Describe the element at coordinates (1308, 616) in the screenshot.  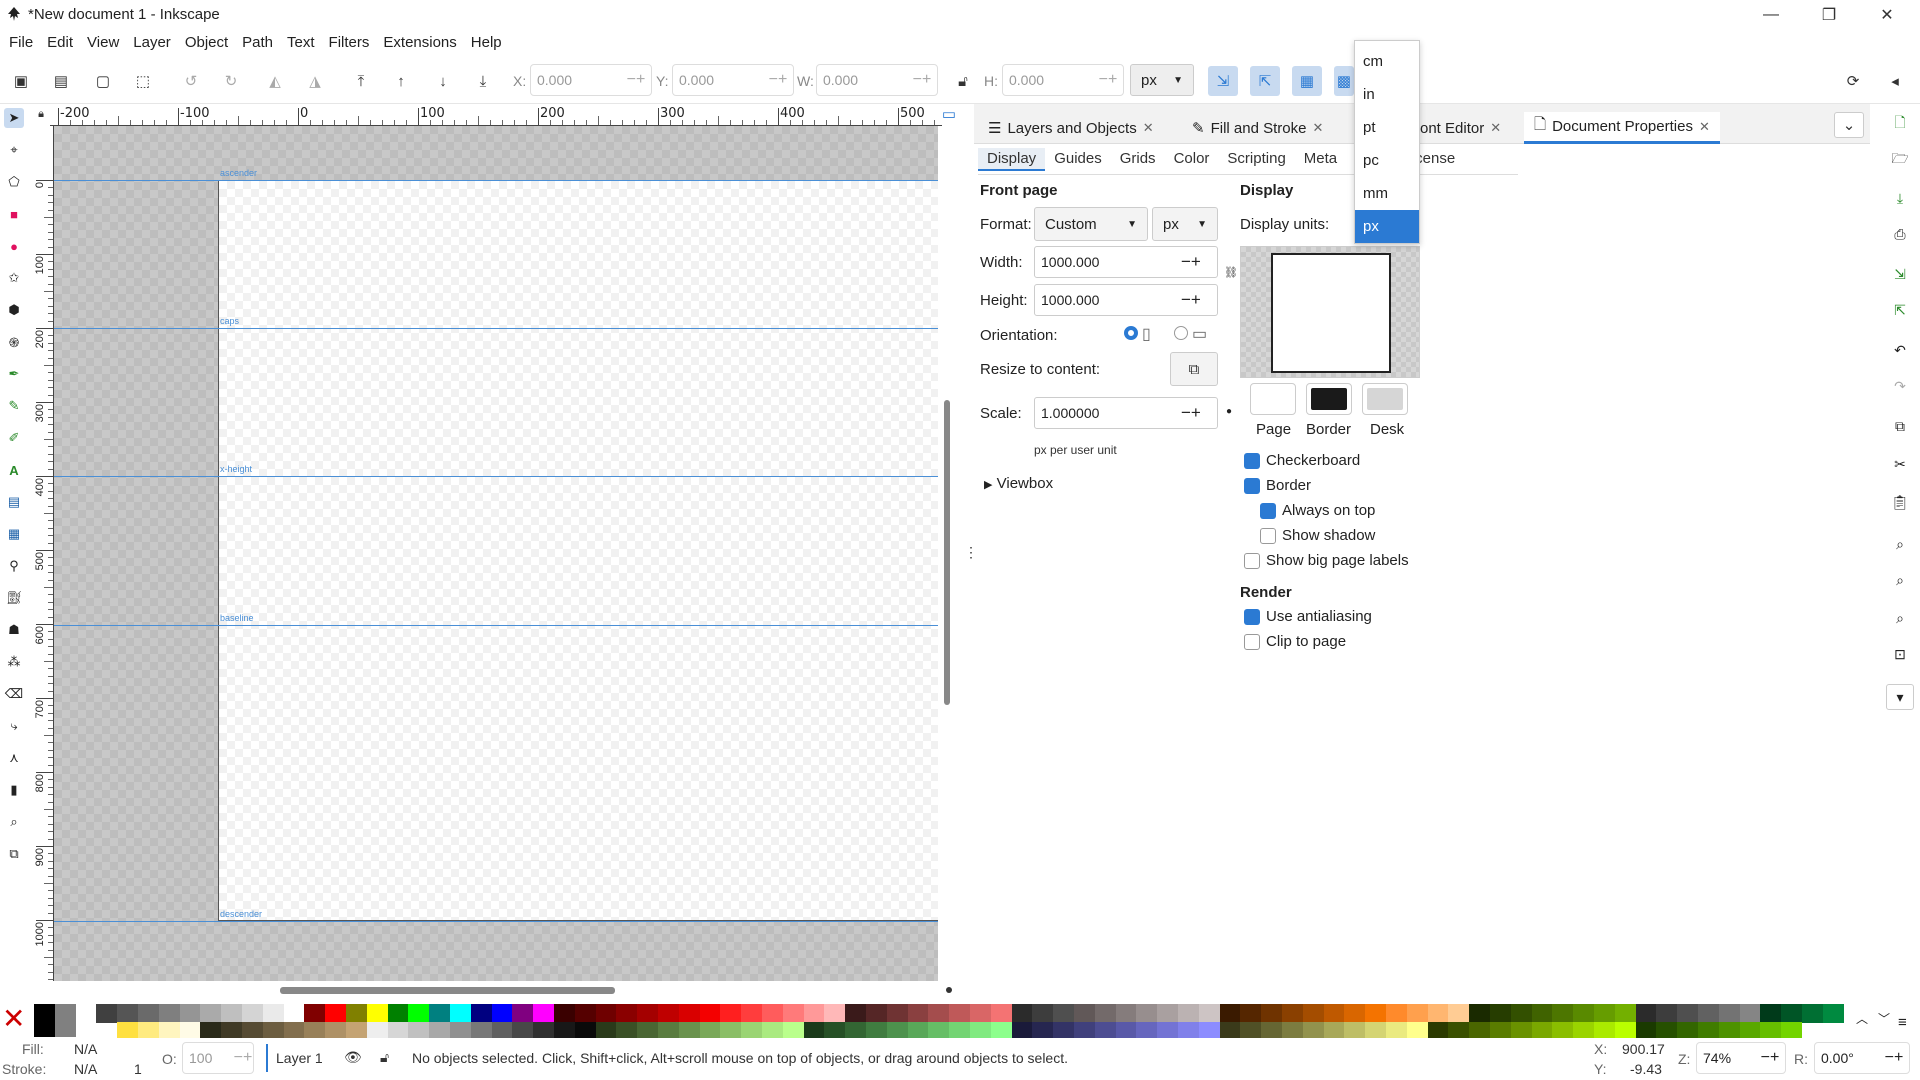
I see `antialiasing-checkbox: Use antialiasing` at that location.